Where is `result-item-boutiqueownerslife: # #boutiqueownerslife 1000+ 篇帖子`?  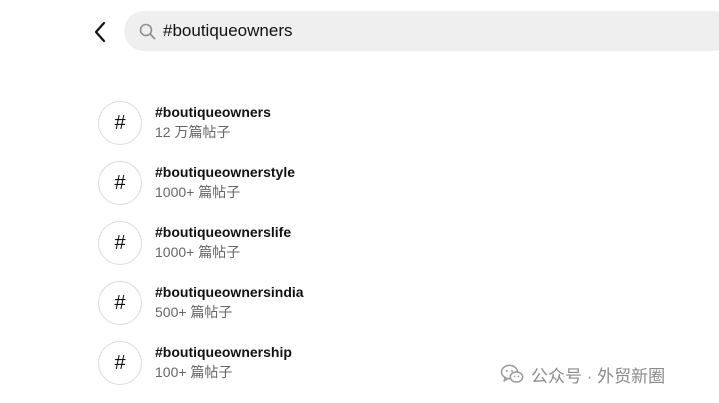 result-item-boutiqueownerslife: # #boutiqueownerslife 1000+ 篇帖子 is located at coordinates (328, 244).